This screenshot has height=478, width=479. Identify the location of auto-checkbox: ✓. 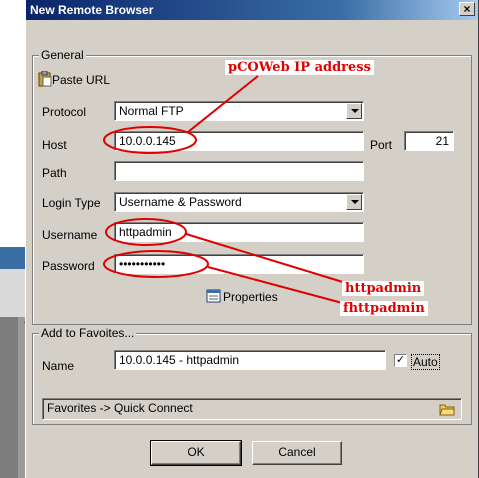
(400, 360).